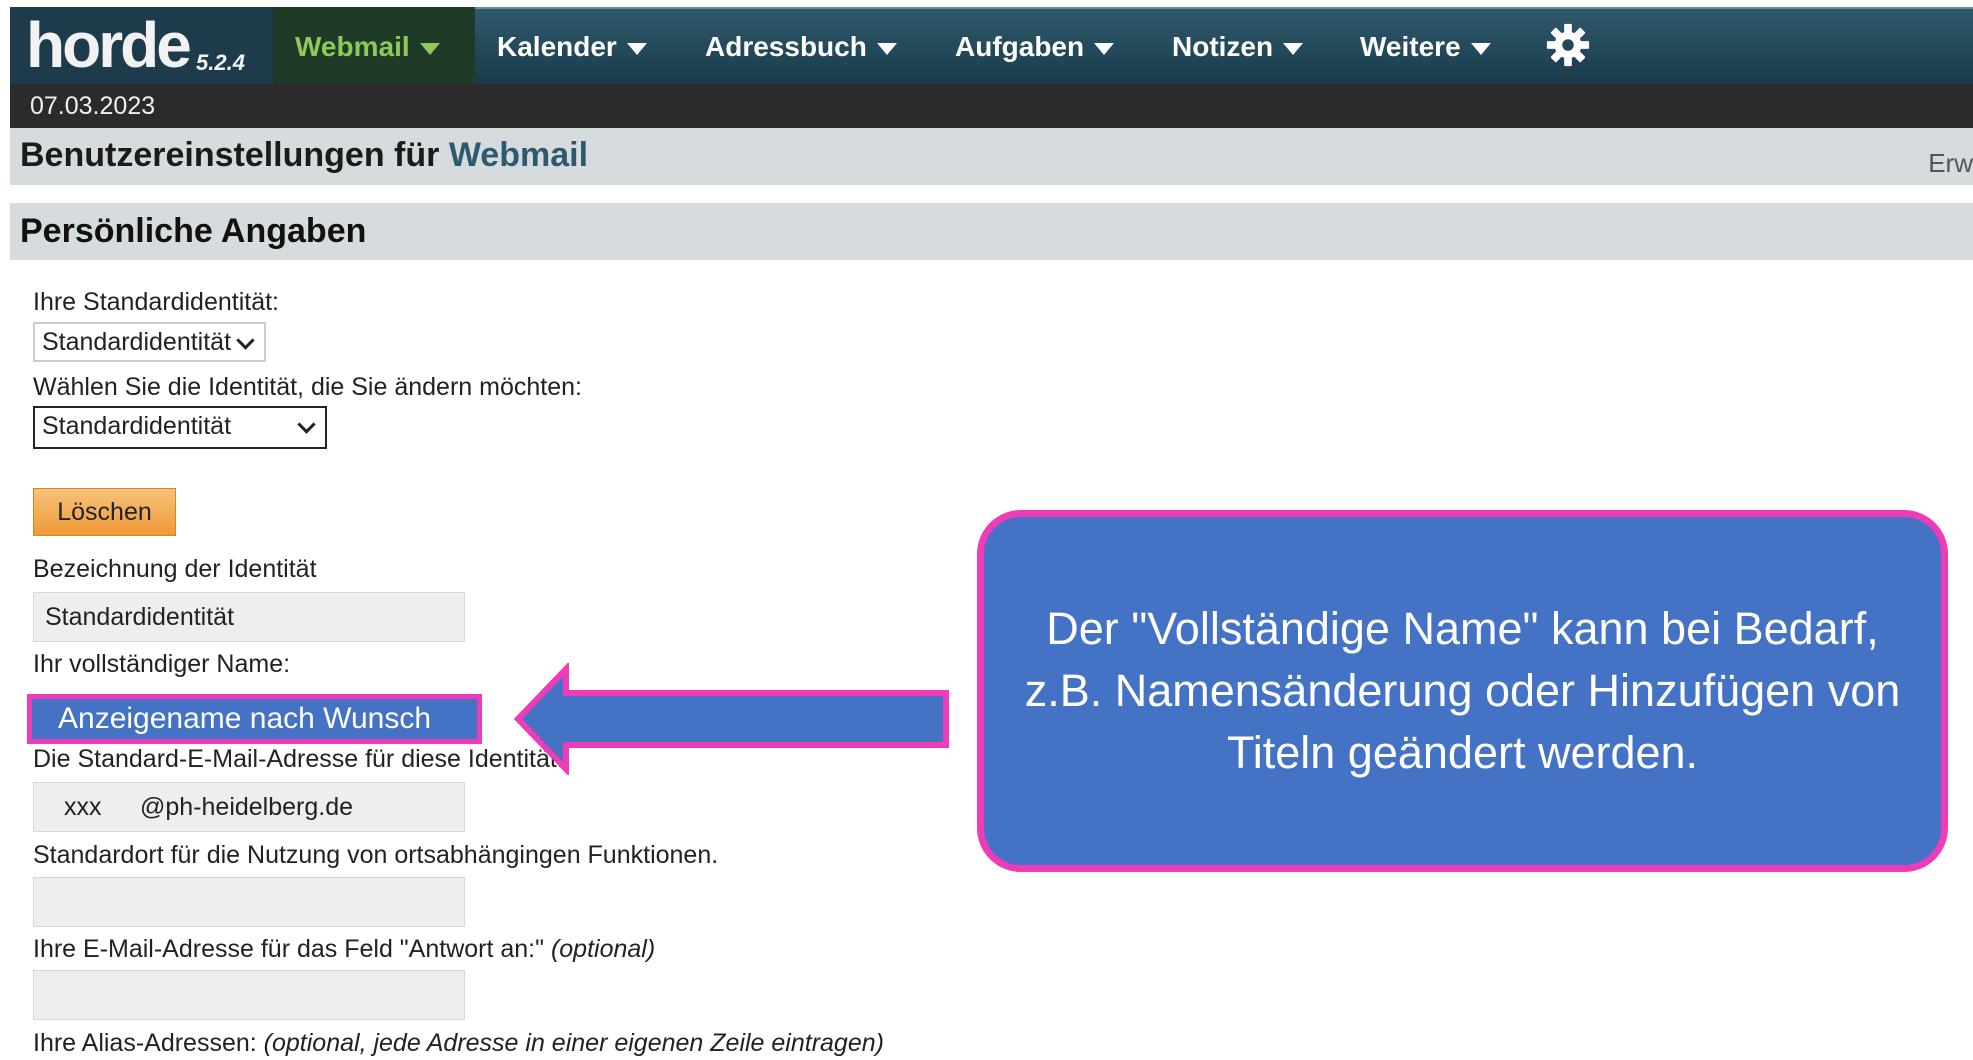 The image size is (1973, 1060). What do you see at coordinates (104, 512) in the screenshot?
I see `delete-button: Löschen` at bounding box center [104, 512].